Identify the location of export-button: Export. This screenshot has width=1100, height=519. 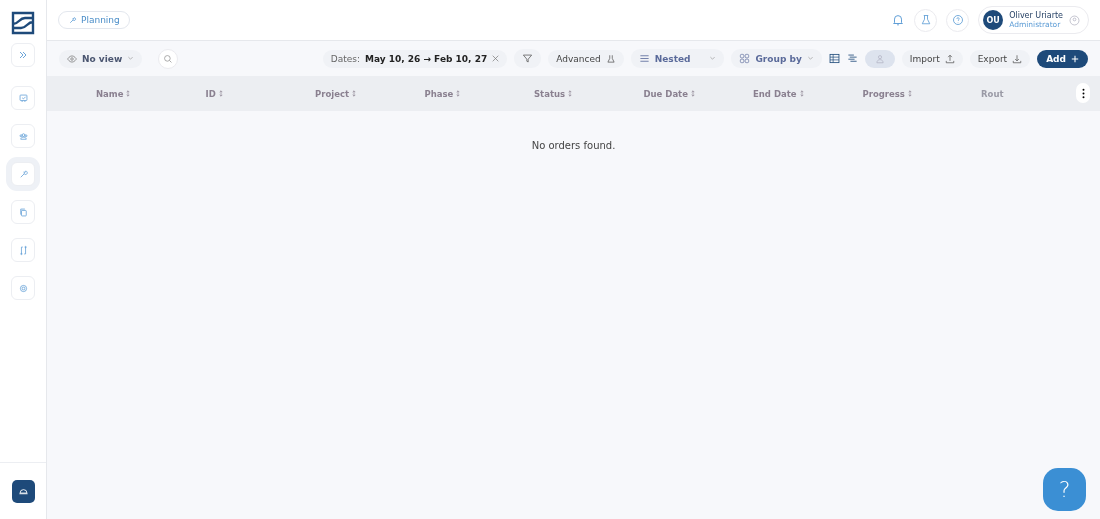
(1000, 58).